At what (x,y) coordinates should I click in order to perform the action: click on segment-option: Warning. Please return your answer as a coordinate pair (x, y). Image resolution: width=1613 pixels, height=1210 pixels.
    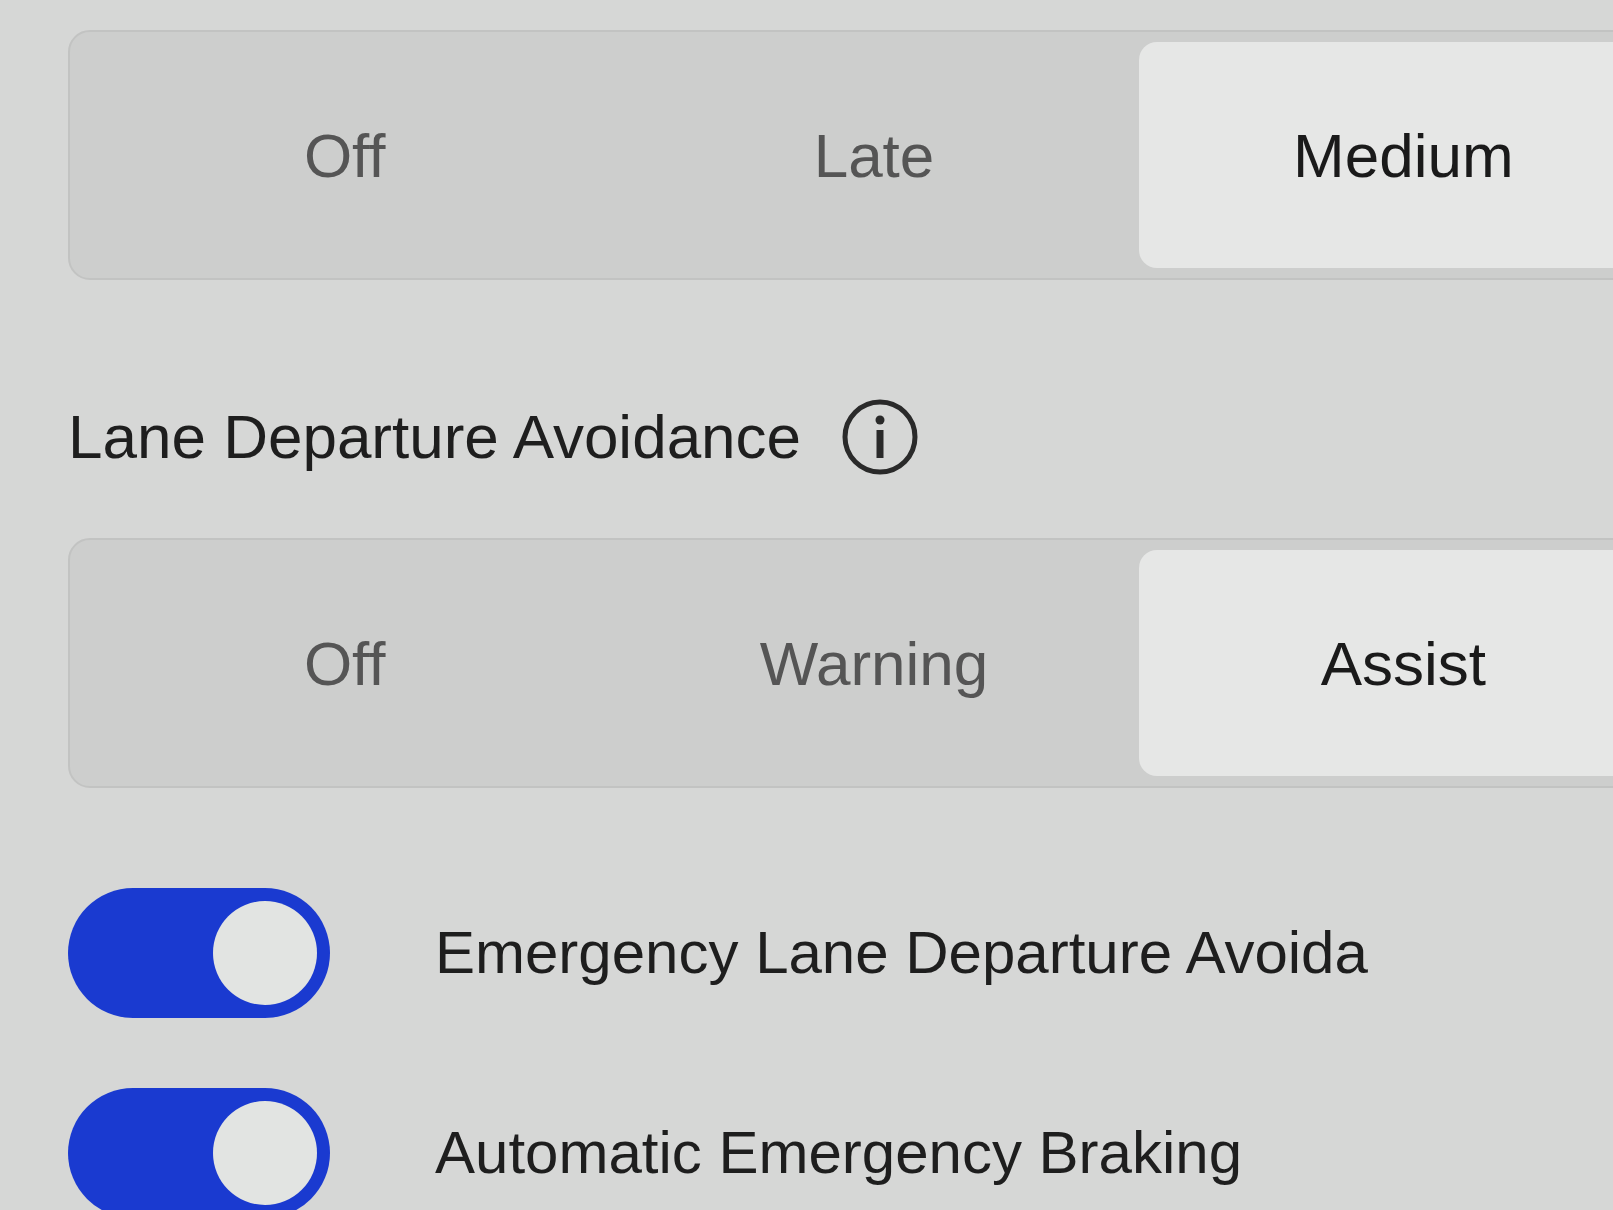
    Looking at the image, I should click on (874, 663).